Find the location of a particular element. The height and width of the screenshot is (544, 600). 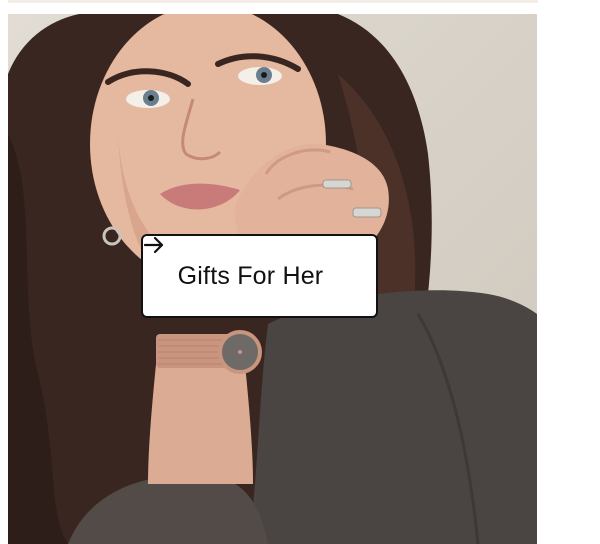

gifts-for-her-button: Gifts For Her is located at coordinates (259, 276).